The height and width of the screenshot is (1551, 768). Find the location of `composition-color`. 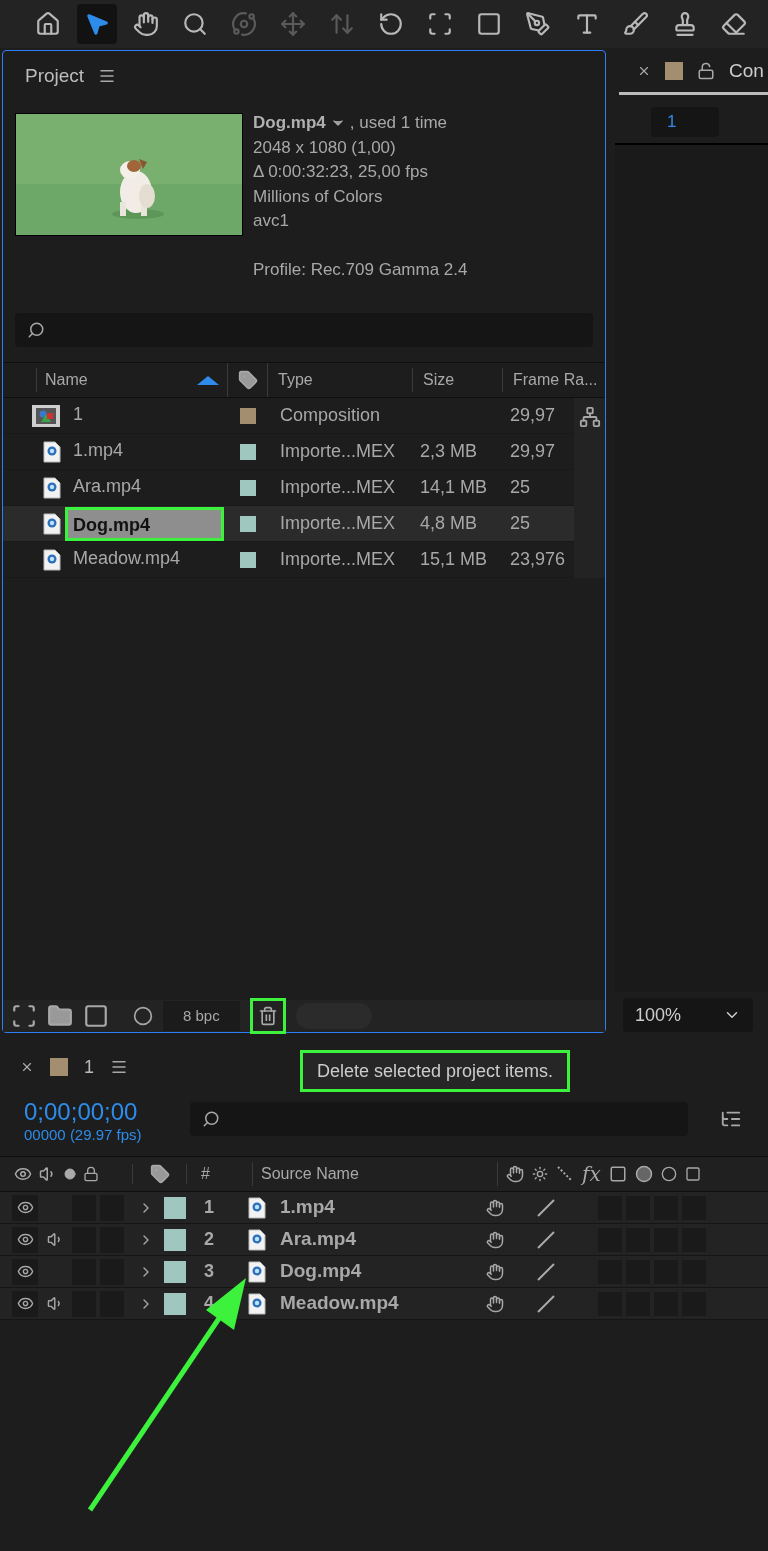

composition-color is located at coordinates (674, 71).